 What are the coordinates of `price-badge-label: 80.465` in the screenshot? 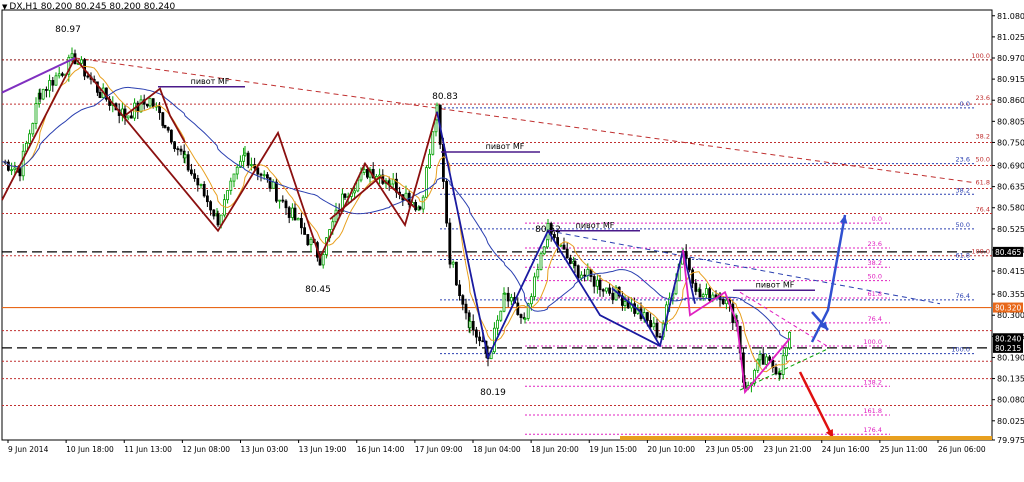 It's located at (1008, 252).